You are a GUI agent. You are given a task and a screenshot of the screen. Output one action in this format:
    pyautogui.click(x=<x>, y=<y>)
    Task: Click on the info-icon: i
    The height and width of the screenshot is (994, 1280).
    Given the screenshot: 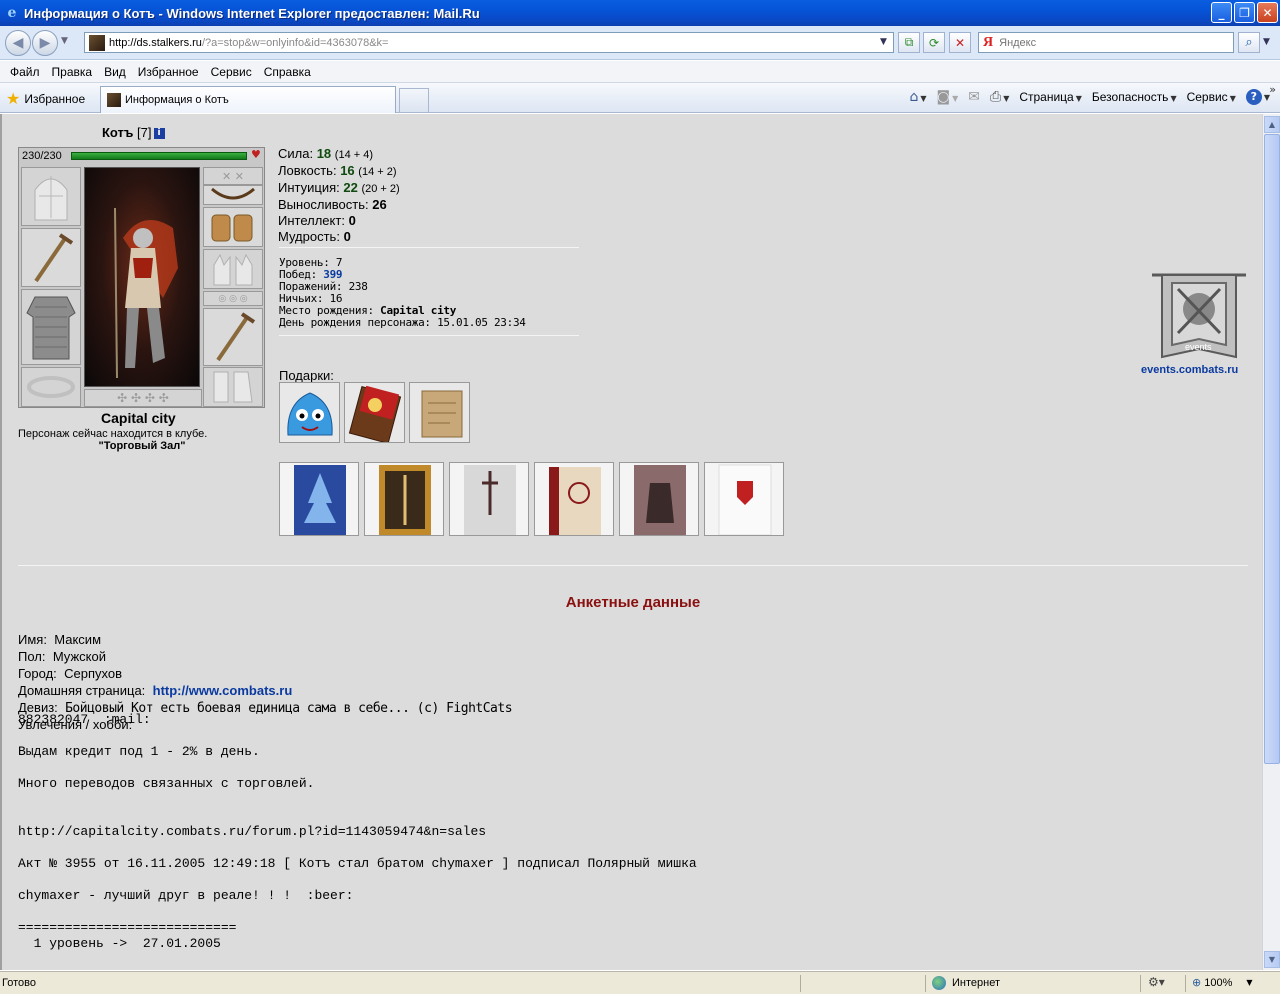 What is the action you would take?
    pyautogui.click(x=159, y=134)
    